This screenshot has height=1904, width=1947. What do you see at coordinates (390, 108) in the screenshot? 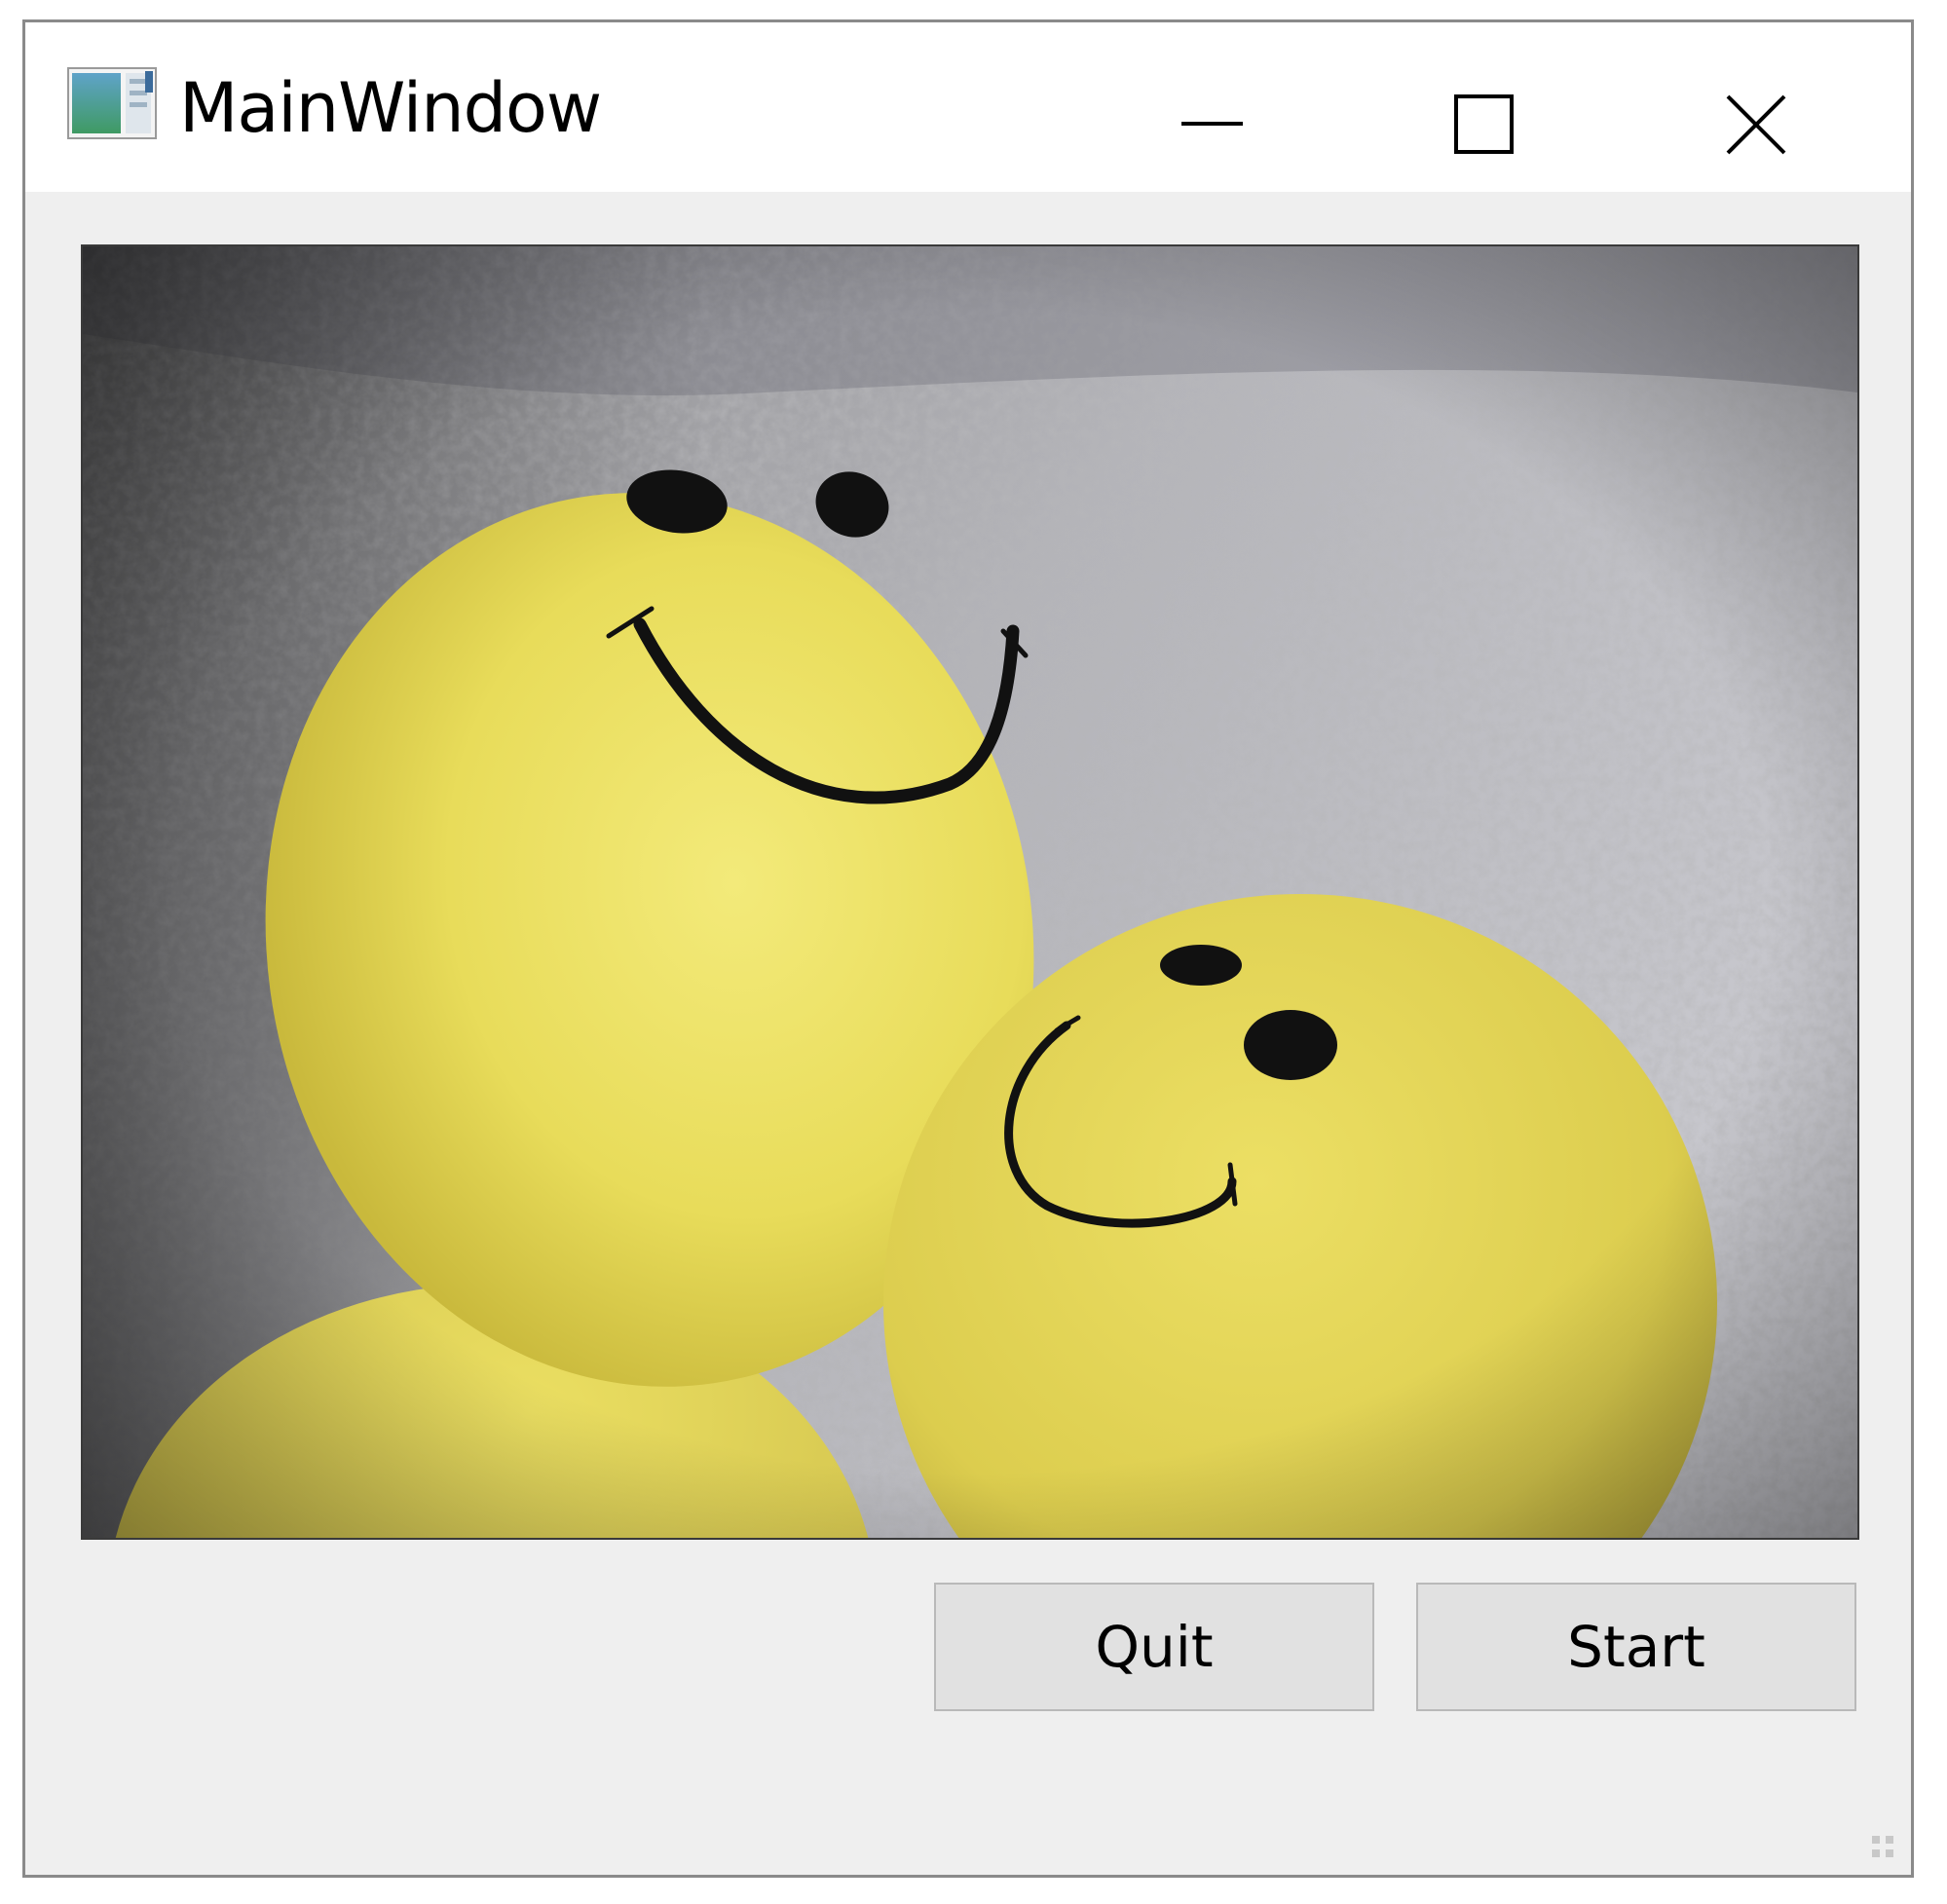
I see `window-title: MainWindow` at bounding box center [390, 108].